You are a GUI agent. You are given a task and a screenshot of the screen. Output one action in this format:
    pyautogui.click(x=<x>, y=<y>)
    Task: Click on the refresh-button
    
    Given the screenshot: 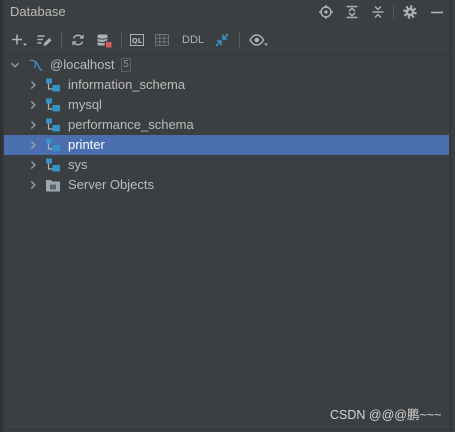 What is the action you would take?
    pyautogui.click(x=78, y=40)
    